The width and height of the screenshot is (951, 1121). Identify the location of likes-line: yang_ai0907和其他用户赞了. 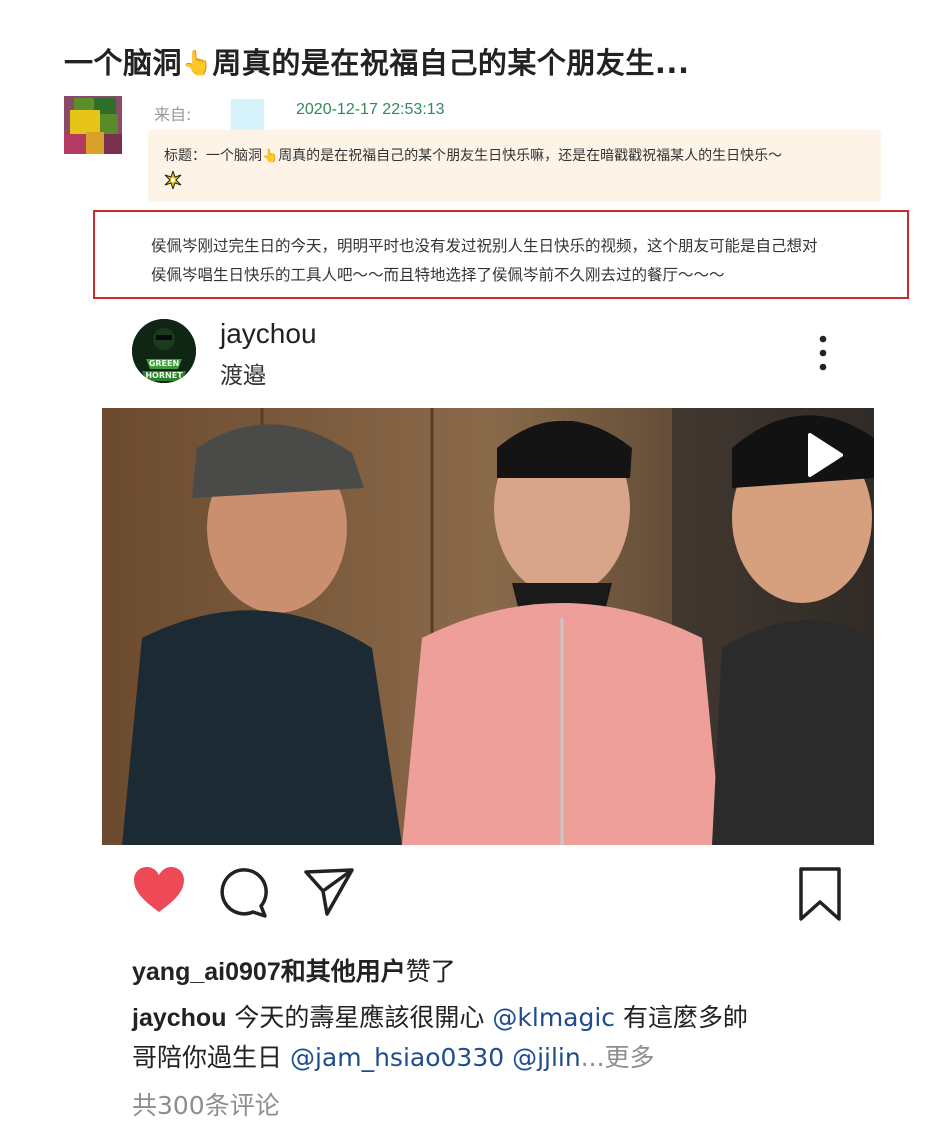
(294, 970).